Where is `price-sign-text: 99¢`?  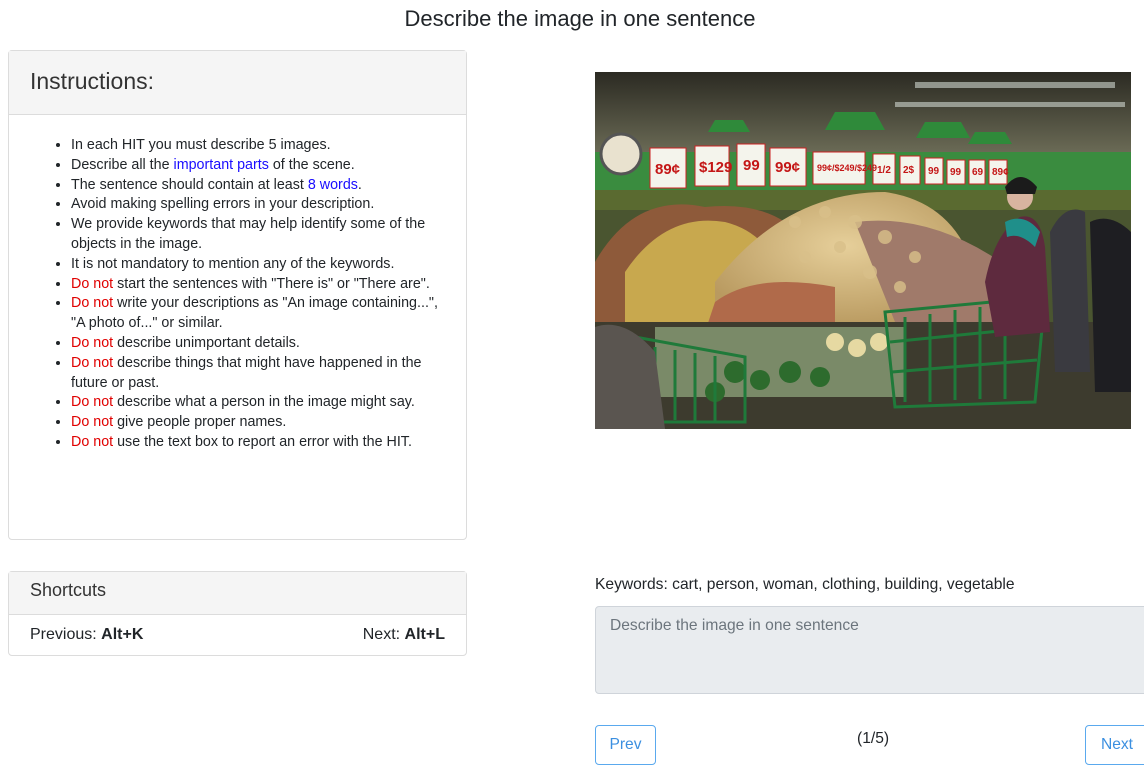 price-sign-text: 99¢ is located at coordinates (787, 167).